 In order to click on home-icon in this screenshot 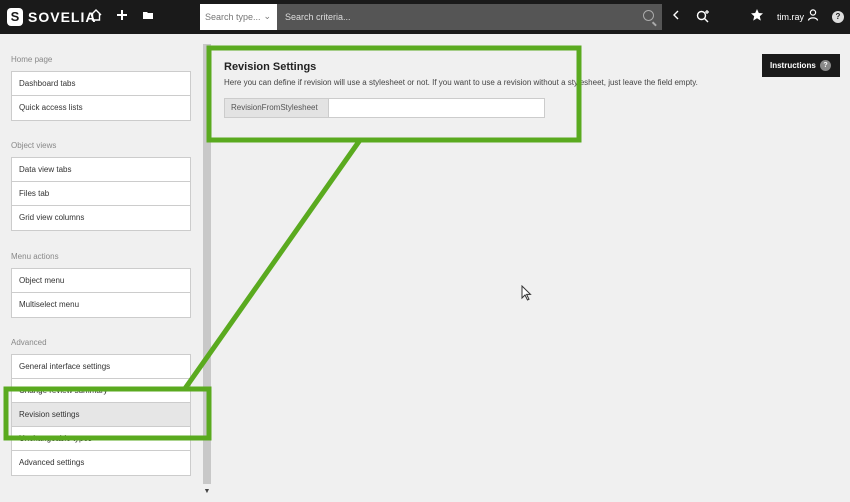, I will do `click(96, 17)`.